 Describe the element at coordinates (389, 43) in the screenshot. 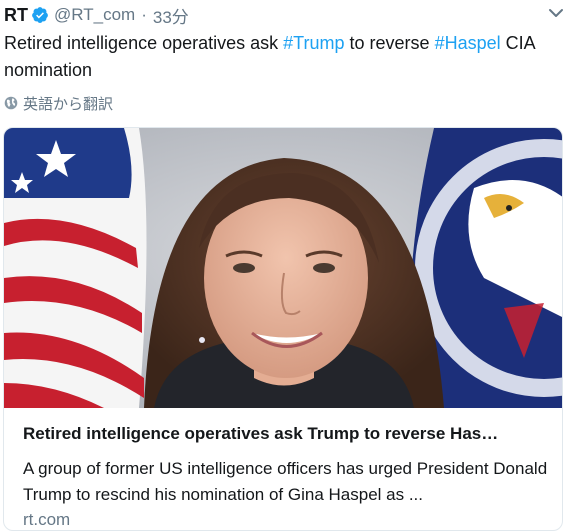

I see `tweet-text-part: to reverse` at that location.